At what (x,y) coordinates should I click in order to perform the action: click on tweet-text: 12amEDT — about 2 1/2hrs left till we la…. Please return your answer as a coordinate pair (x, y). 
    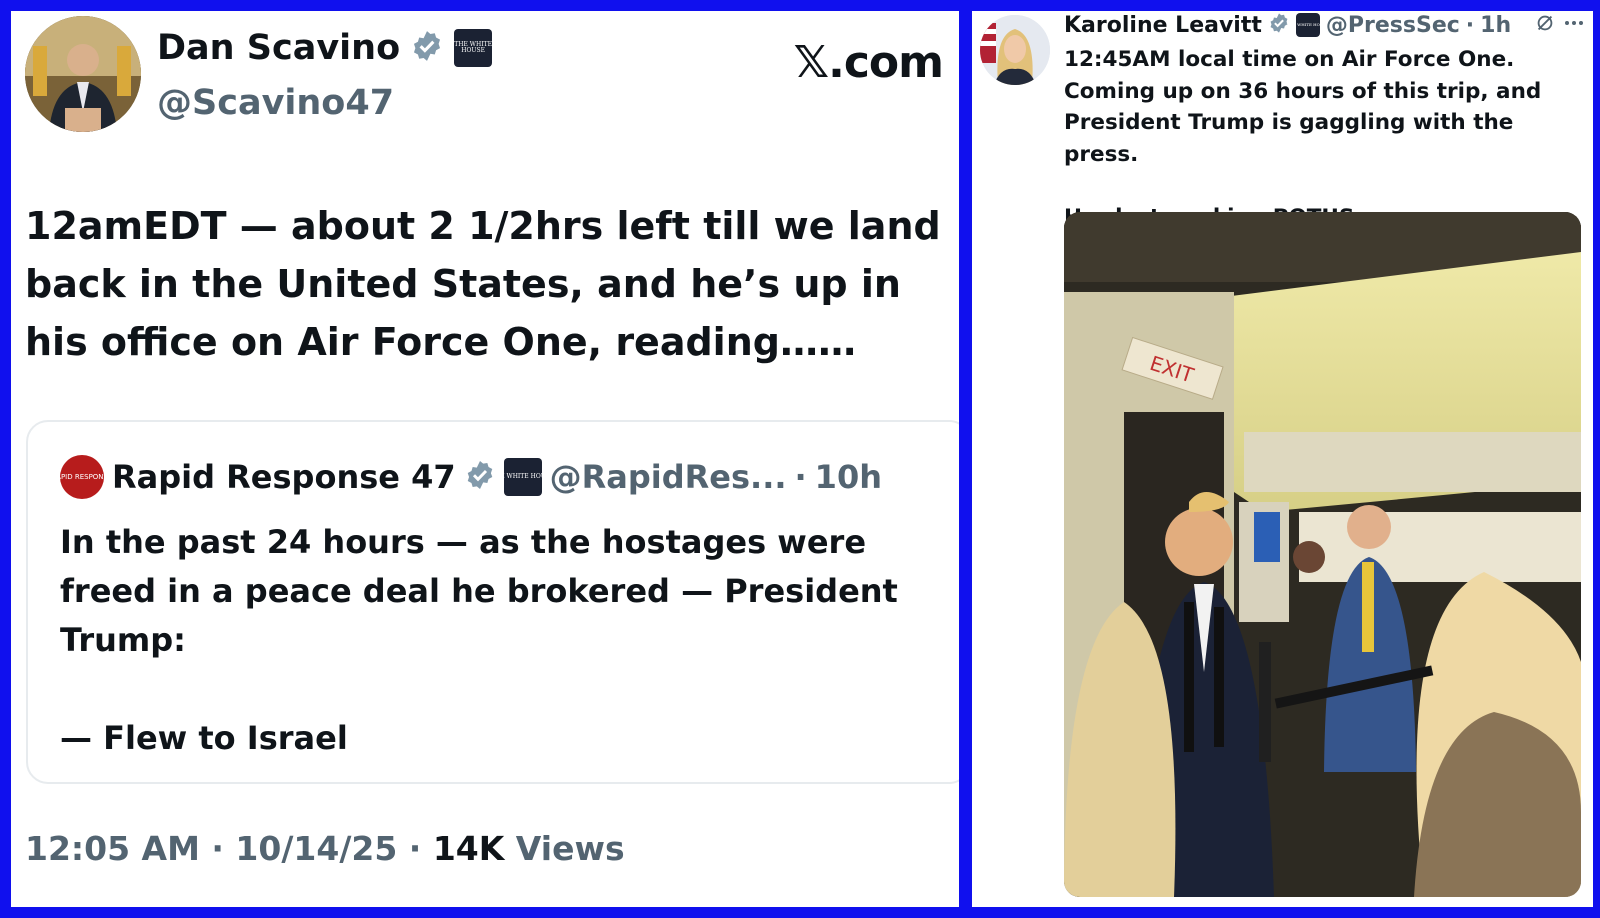
    Looking at the image, I should click on (483, 284).